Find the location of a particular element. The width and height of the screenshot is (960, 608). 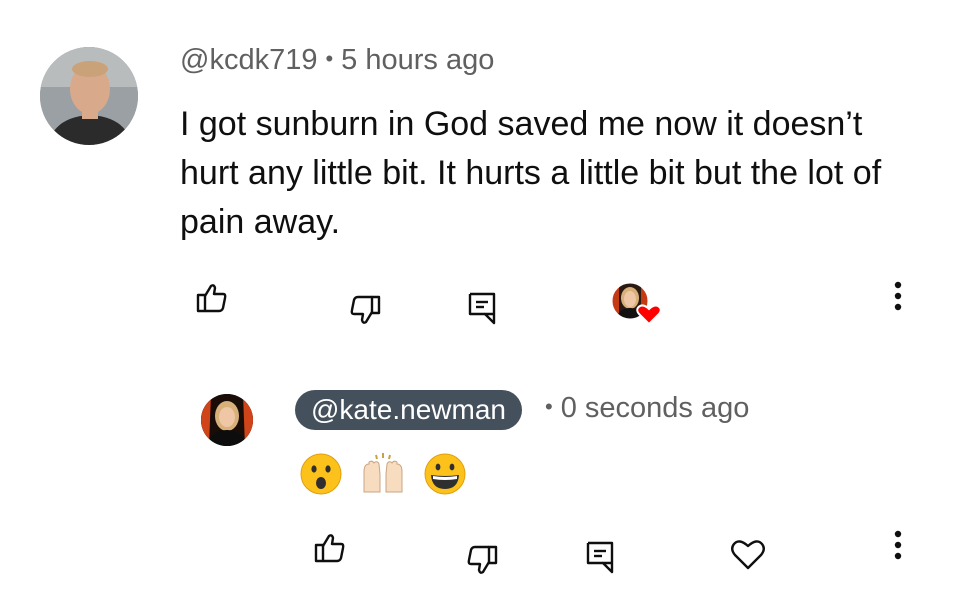

dislike-button is located at coordinates (365, 310).